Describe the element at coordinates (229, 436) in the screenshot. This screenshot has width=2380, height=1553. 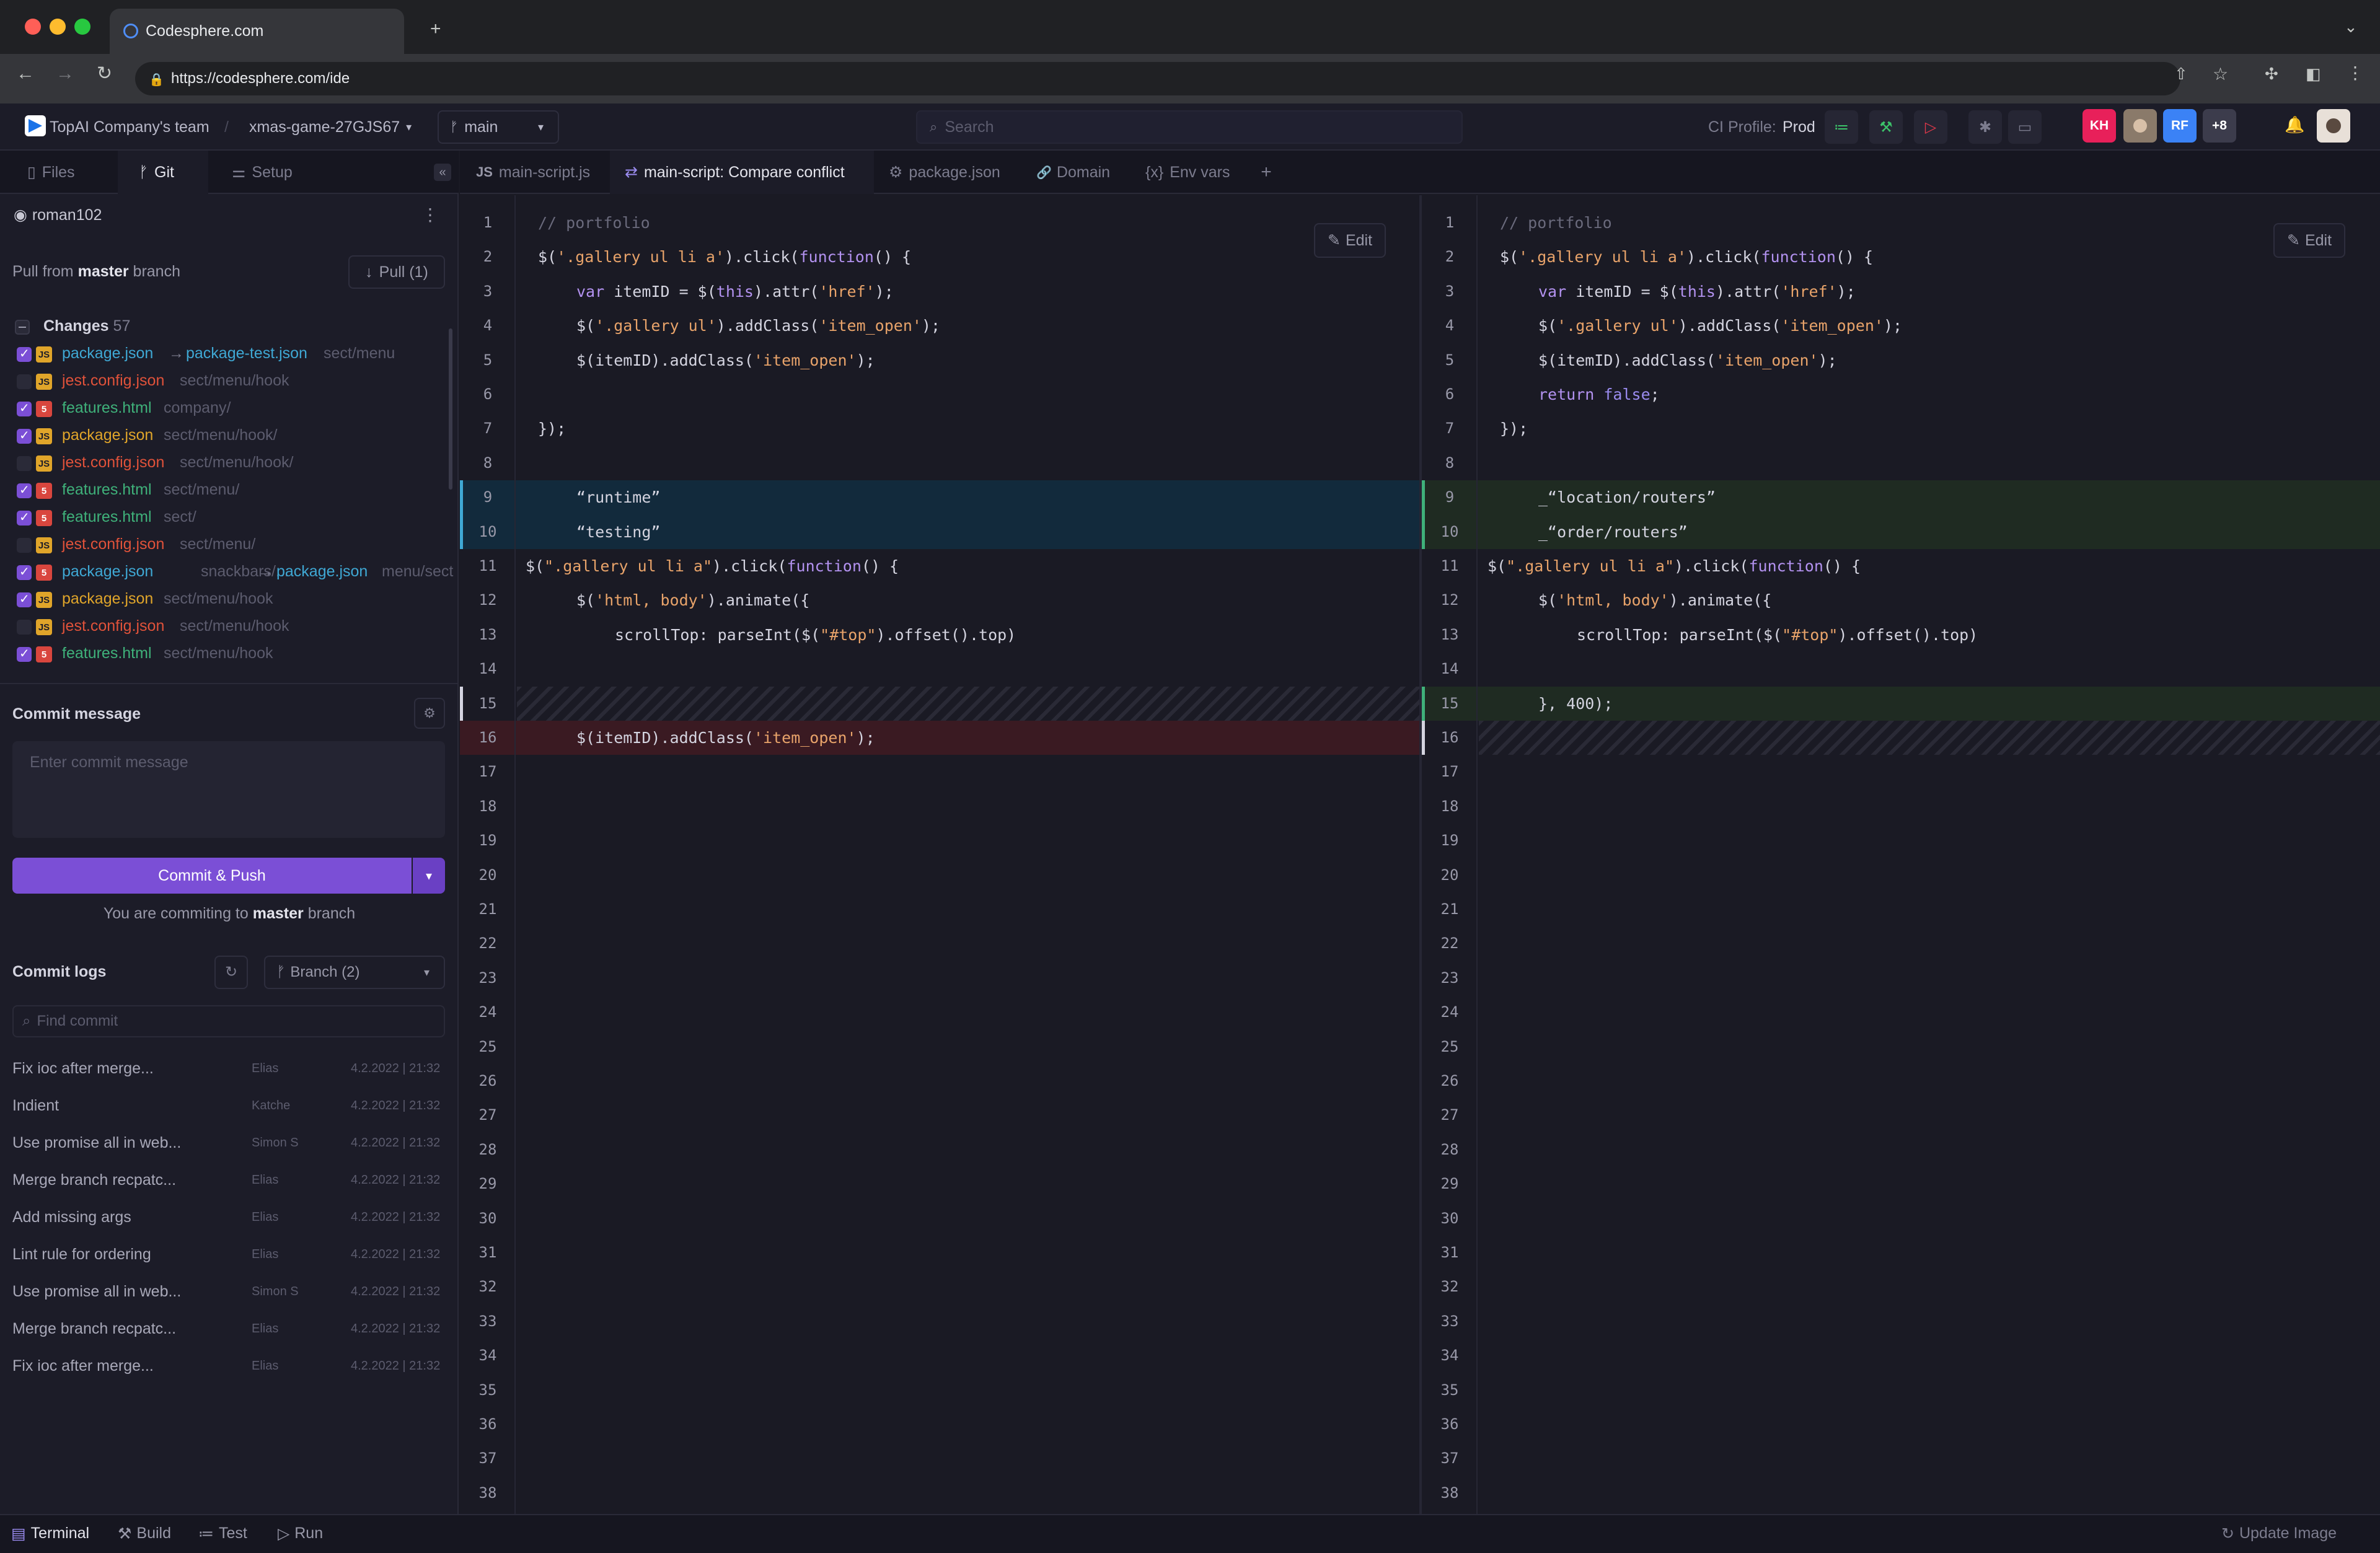
I see `change-item: JS package.json sect/menu/hook/` at that location.